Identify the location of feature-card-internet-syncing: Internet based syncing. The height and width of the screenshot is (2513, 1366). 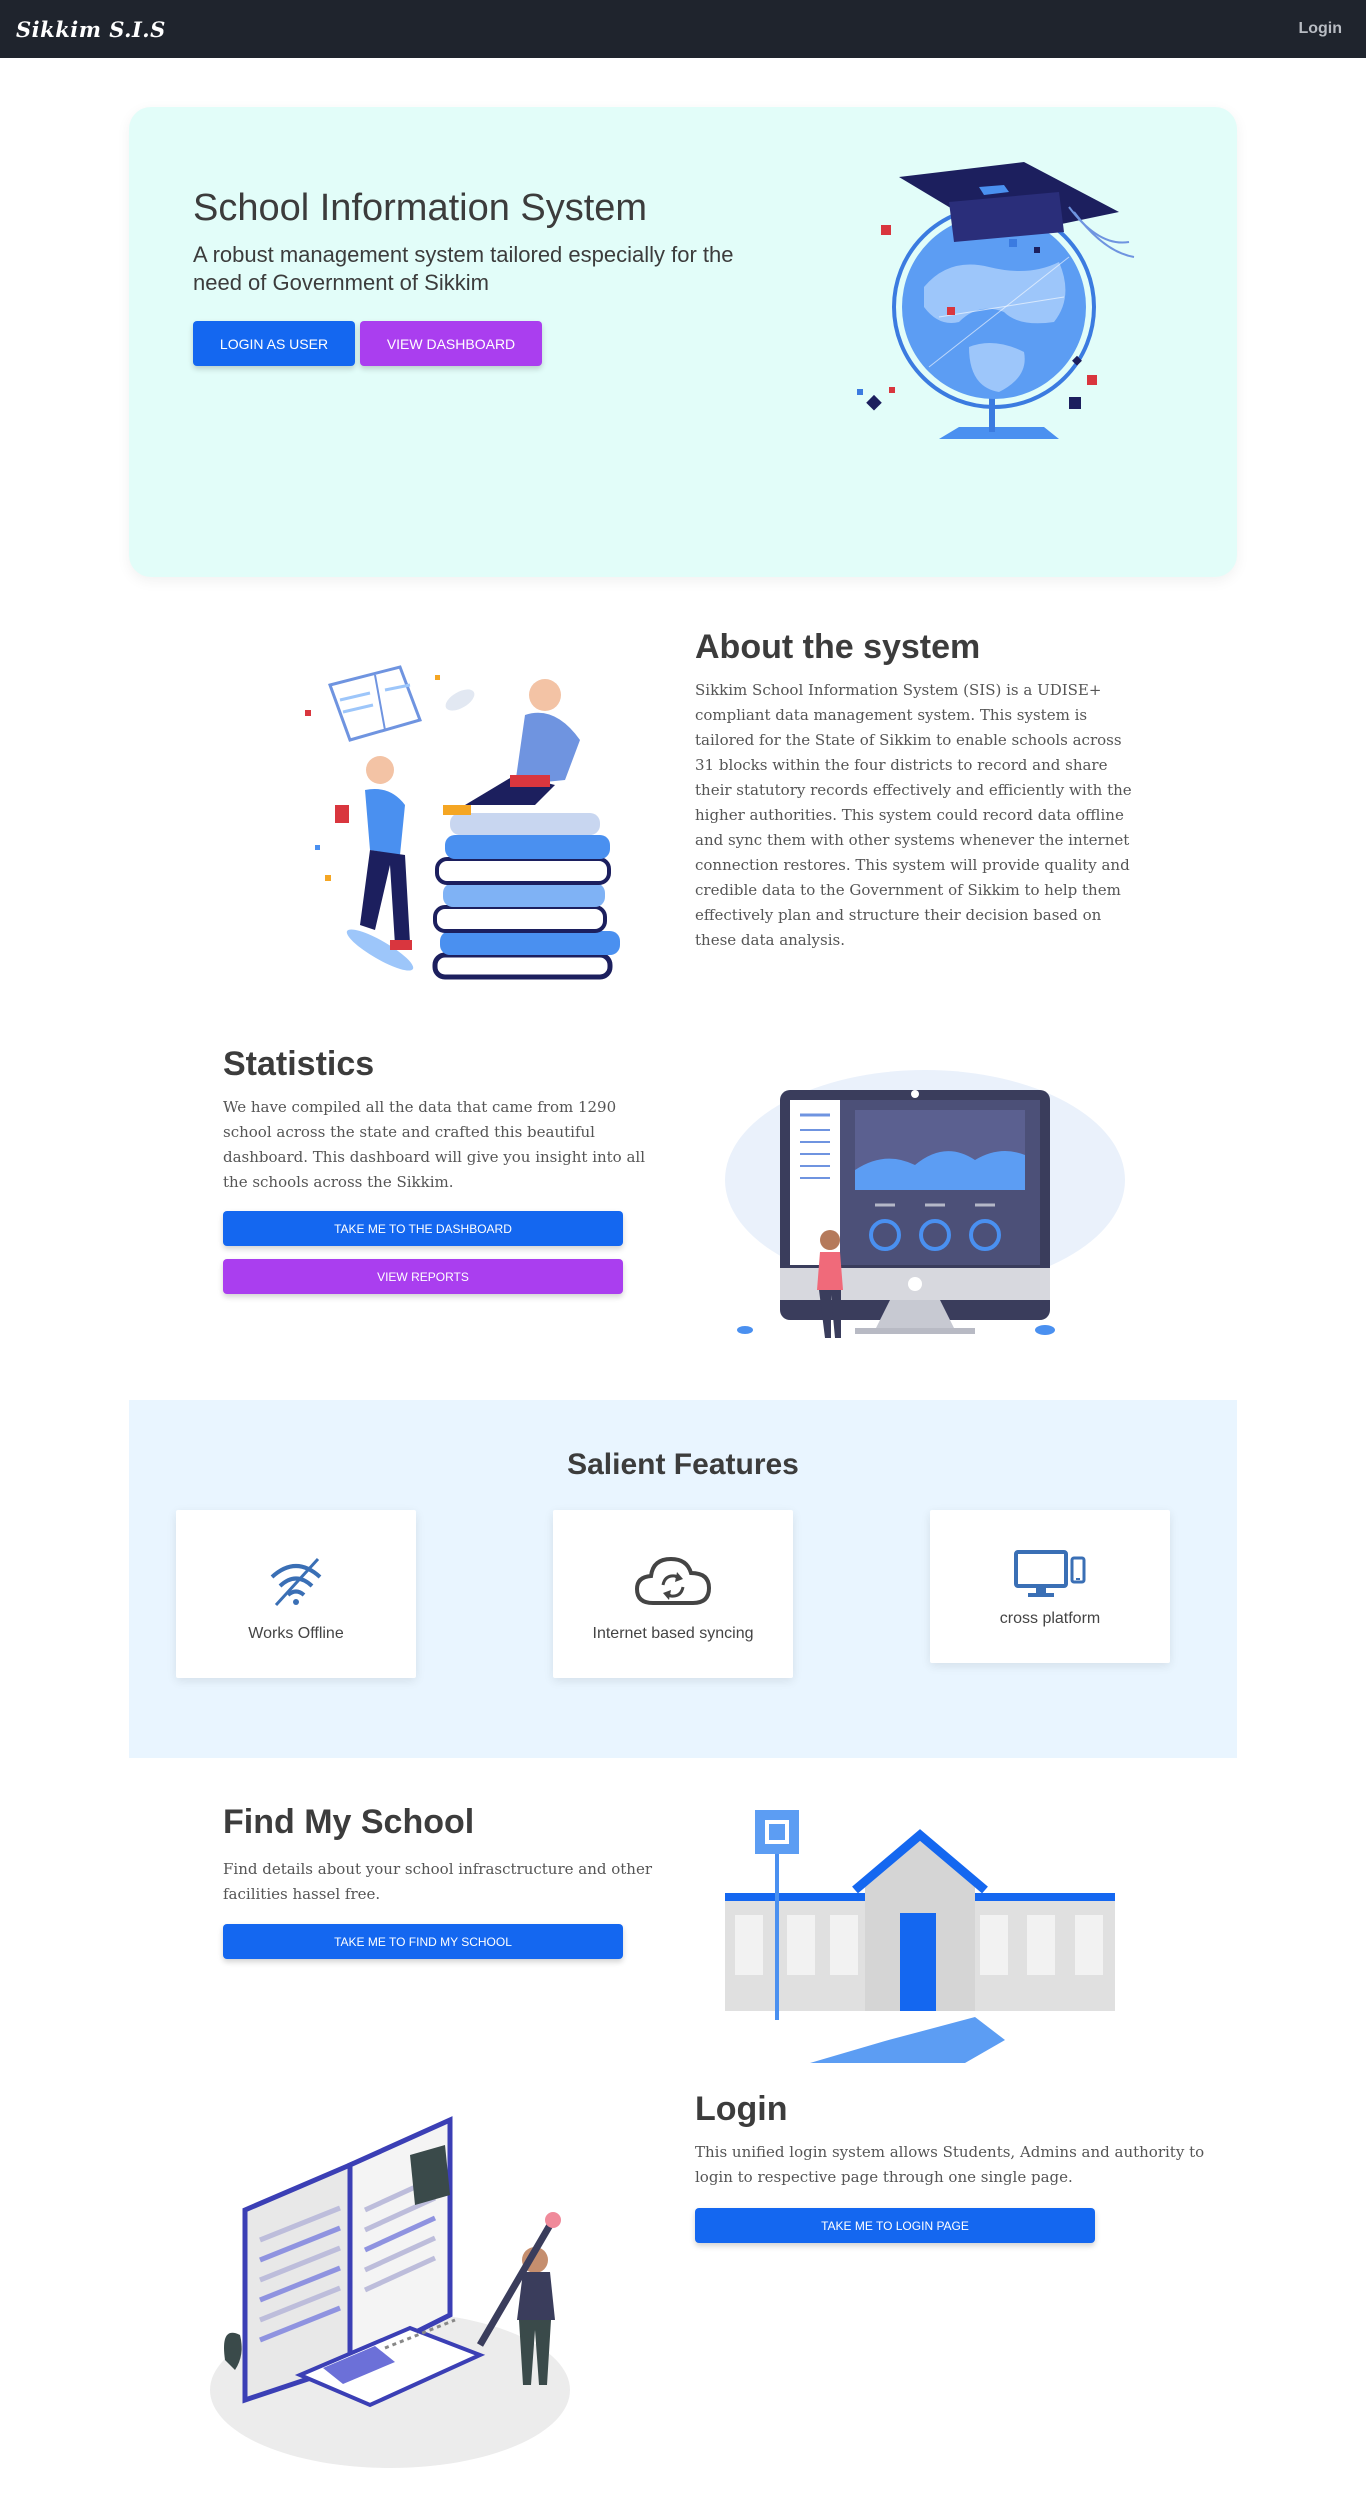
(673, 1594).